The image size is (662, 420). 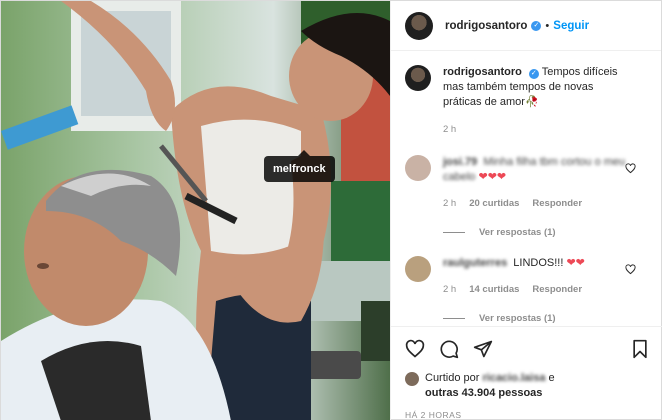 I want to click on liker-avatar, so click(x=412, y=379).